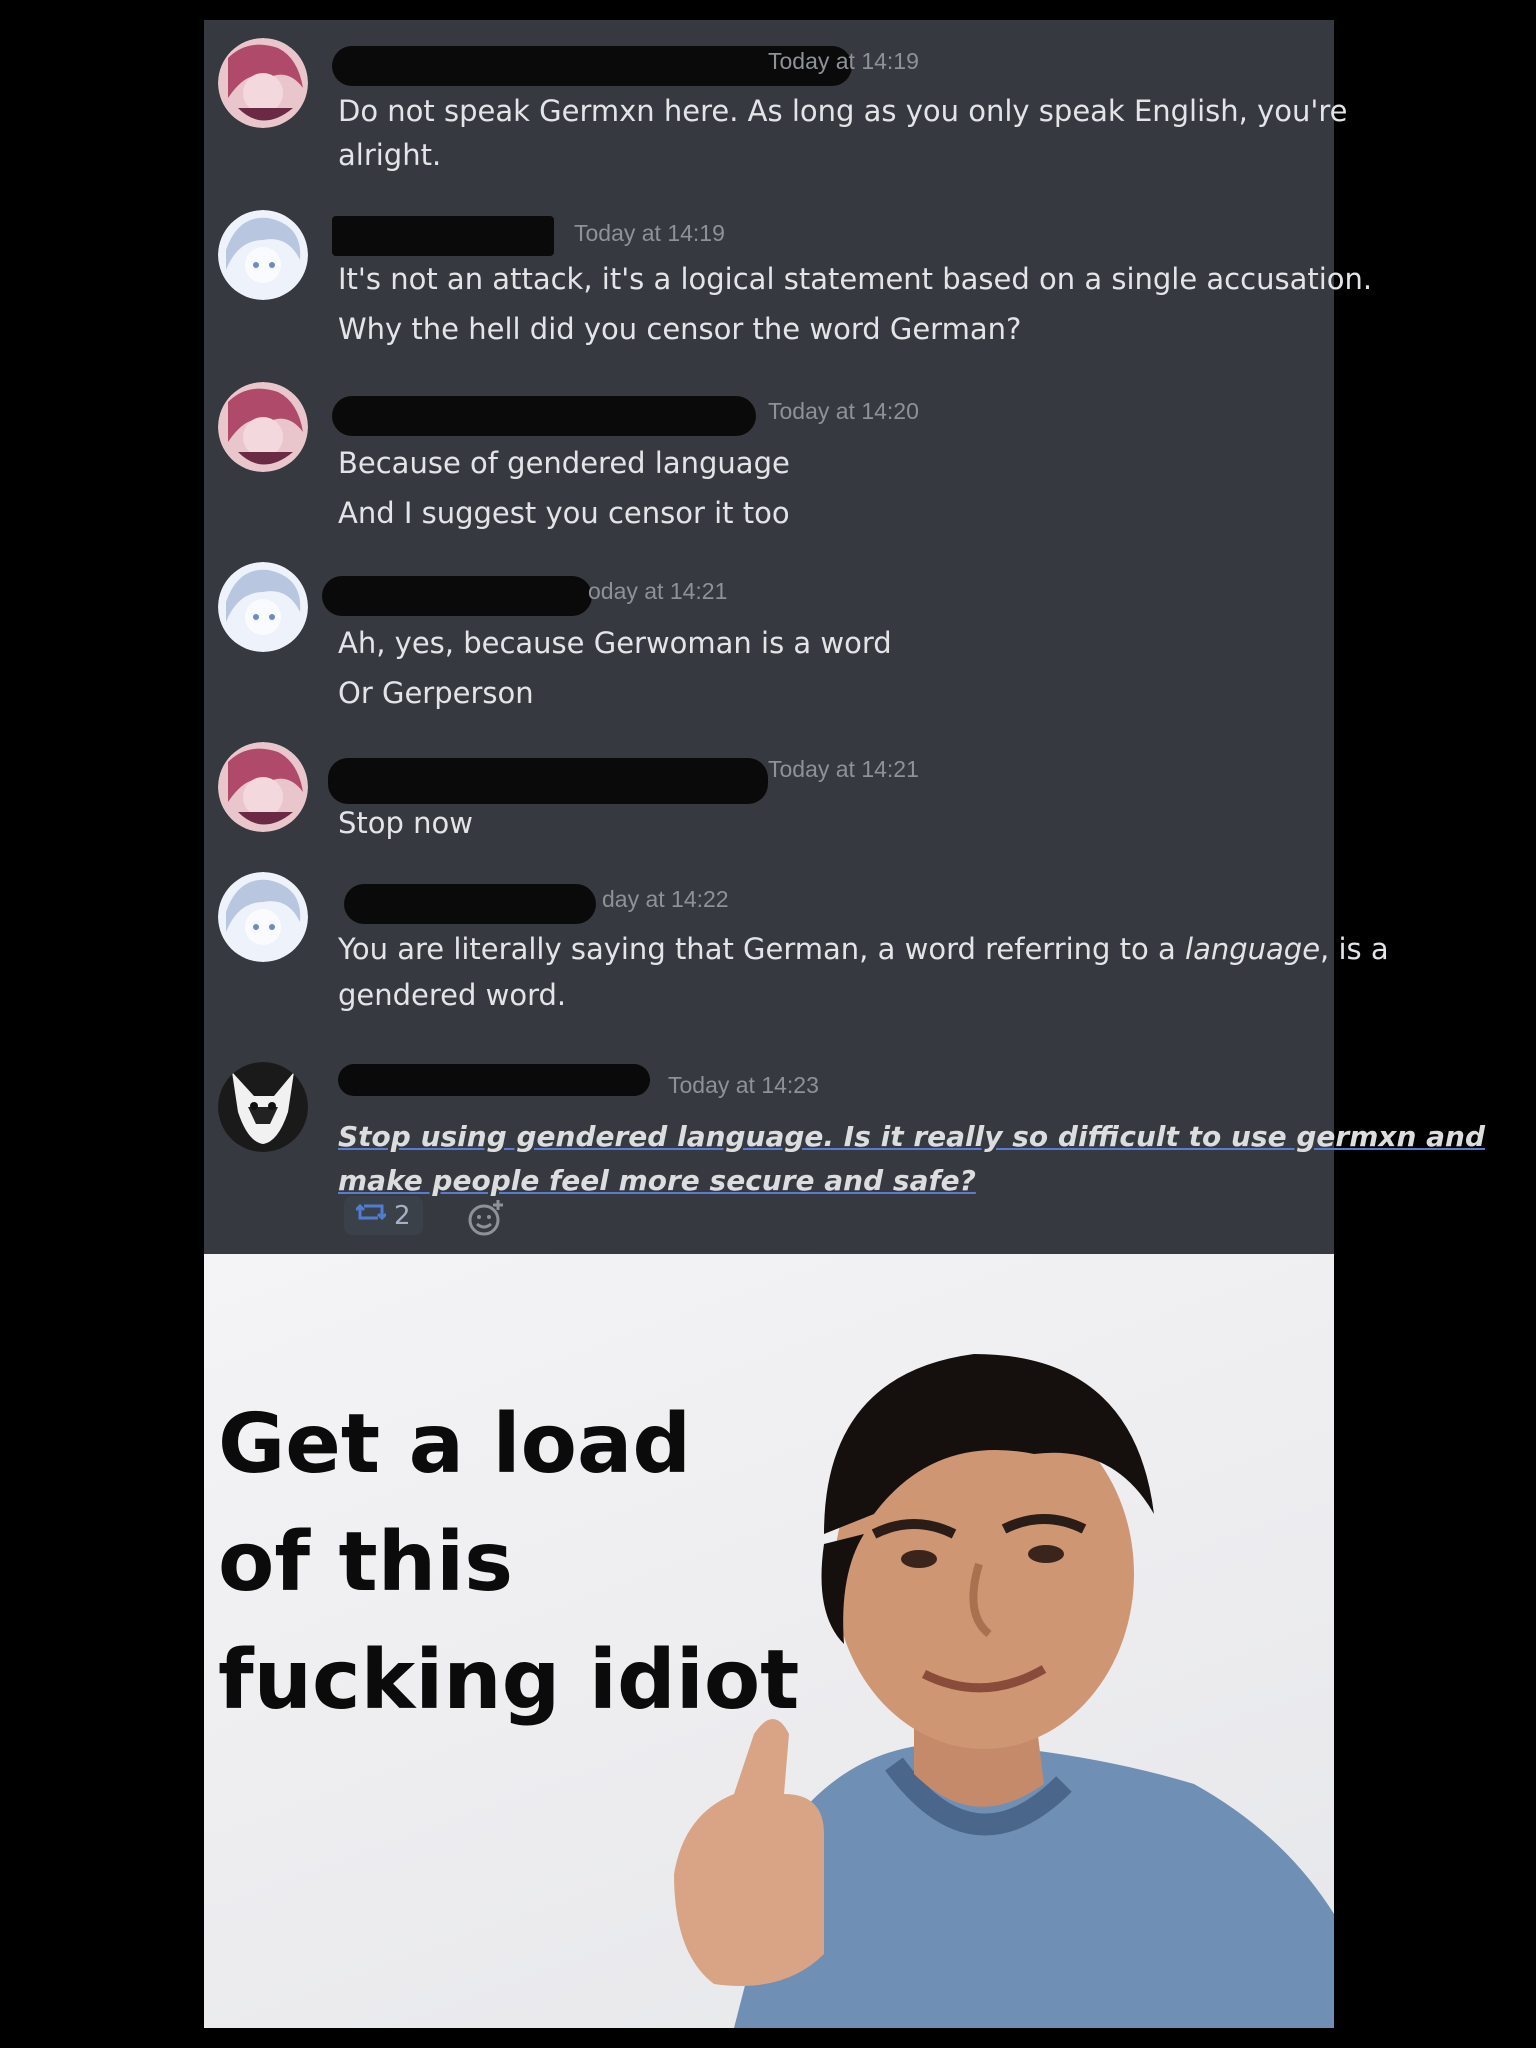 The width and height of the screenshot is (1536, 2048). I want to click on message-text: Or Gerperson, so click(436, 693).